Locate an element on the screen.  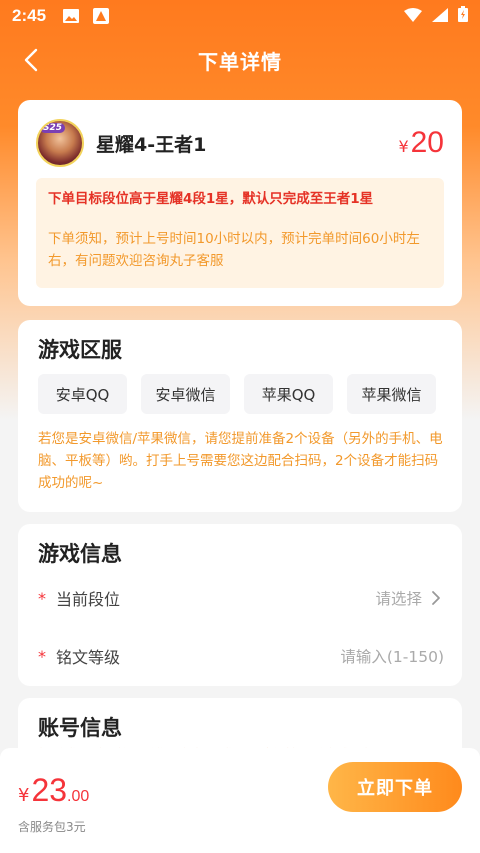
status-bar: 2:45 is located at coordinates (240, 16).